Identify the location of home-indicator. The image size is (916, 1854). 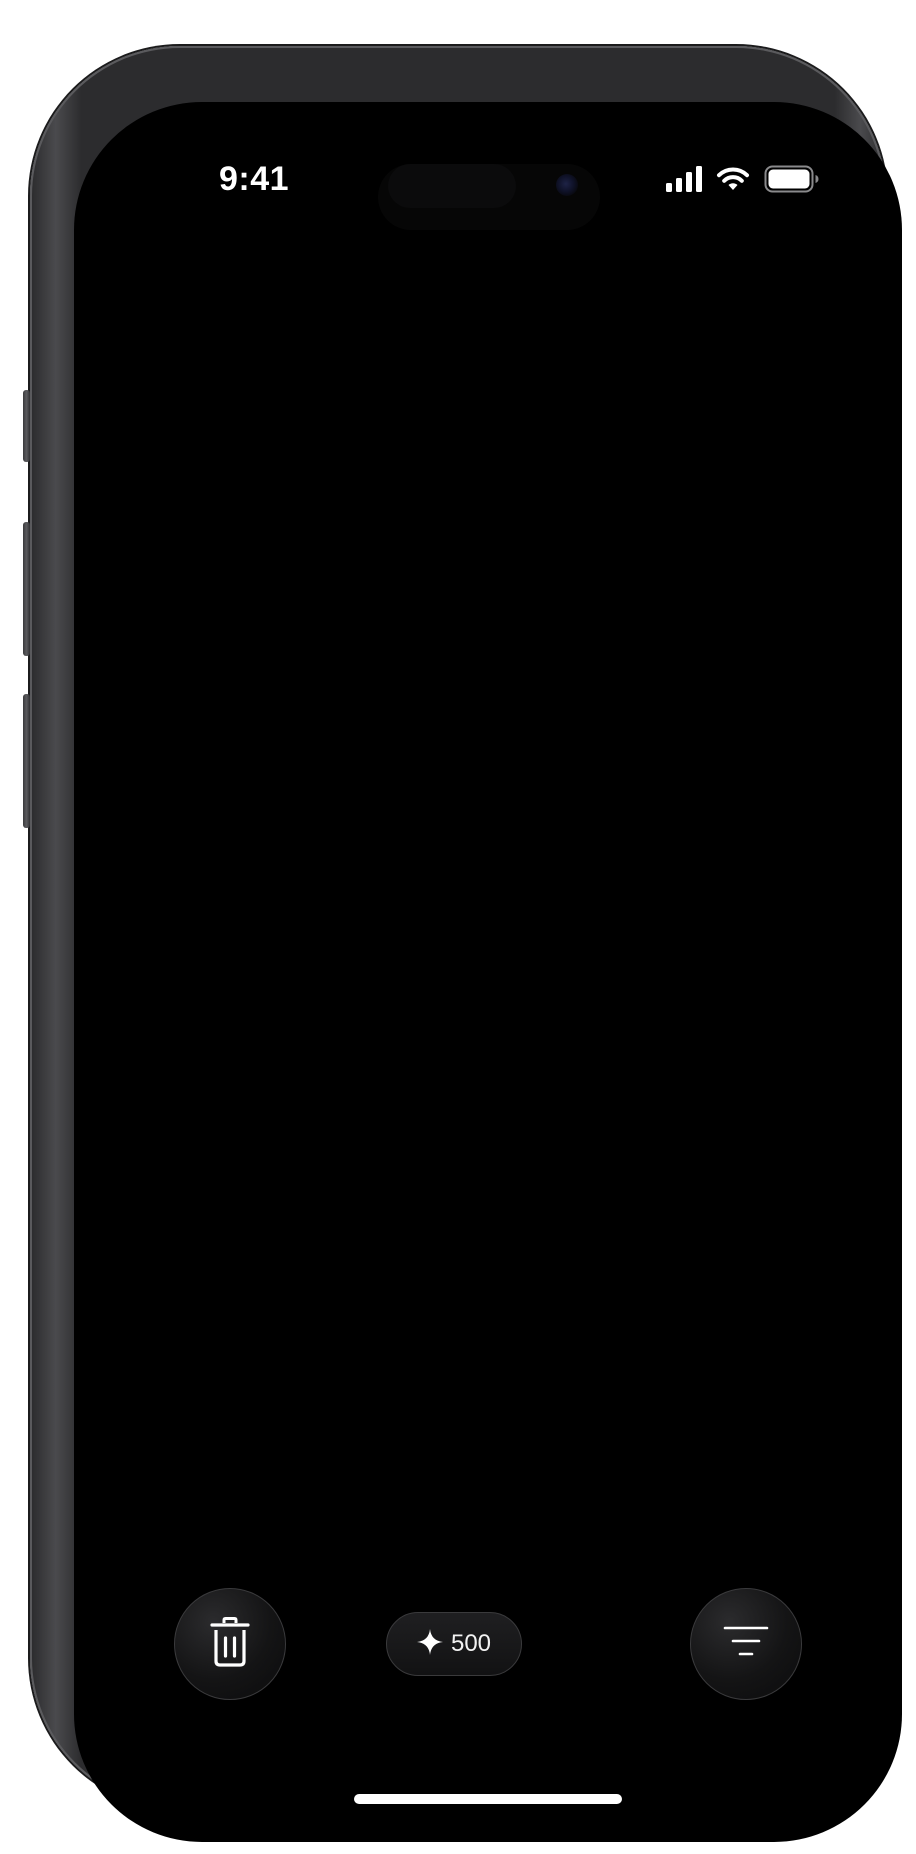
(488, 1799).